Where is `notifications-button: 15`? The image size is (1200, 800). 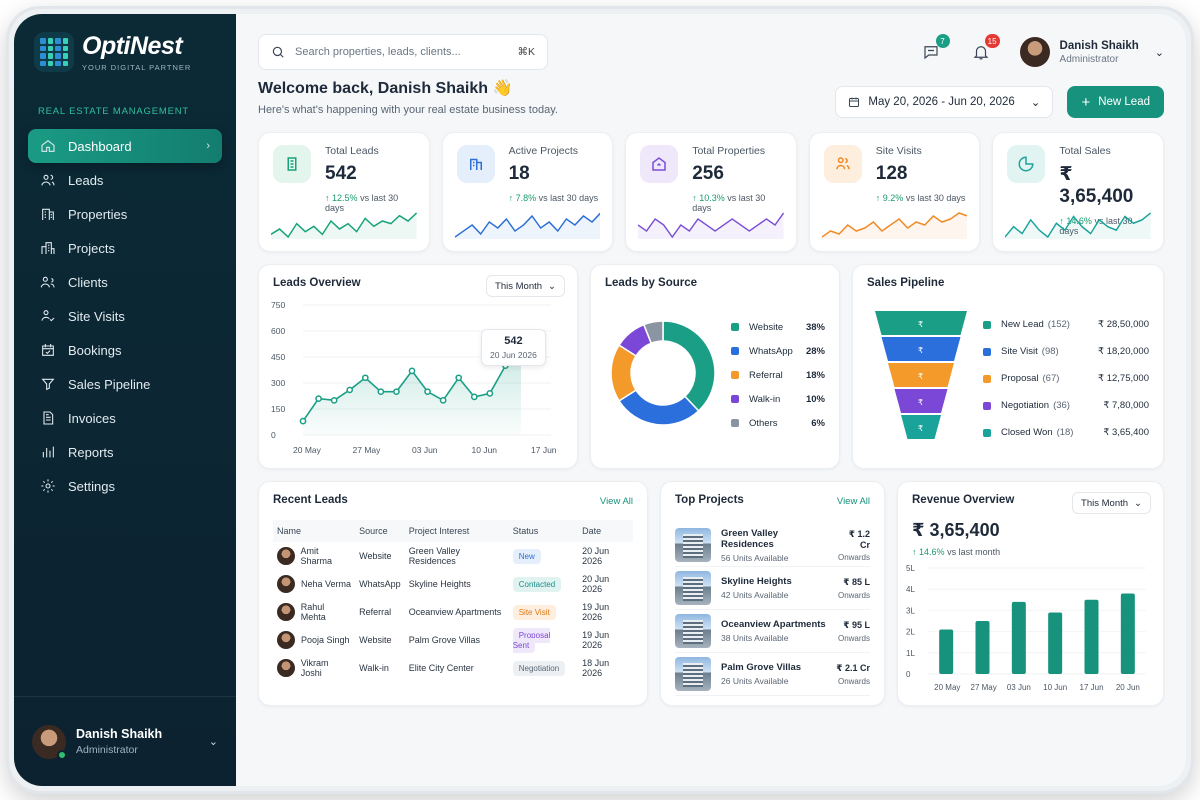
notifications-button: 15 is located at coordinates (985, 48).